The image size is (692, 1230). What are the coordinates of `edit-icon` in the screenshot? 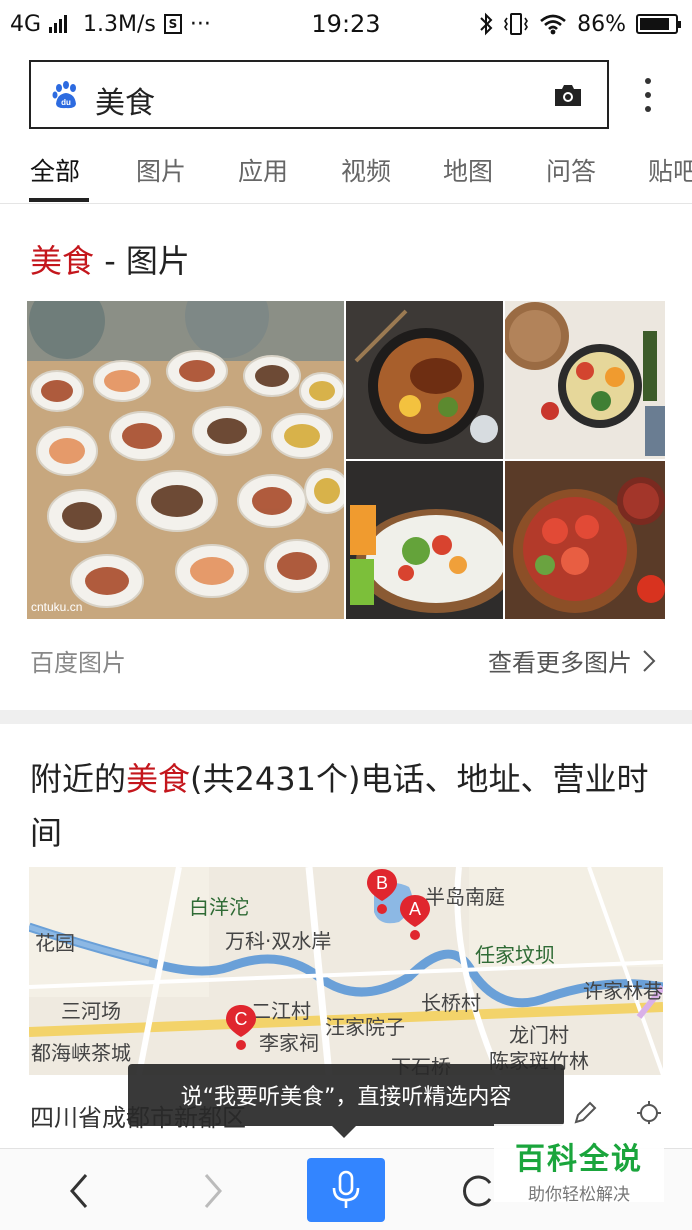 It's located at (585, 1113).